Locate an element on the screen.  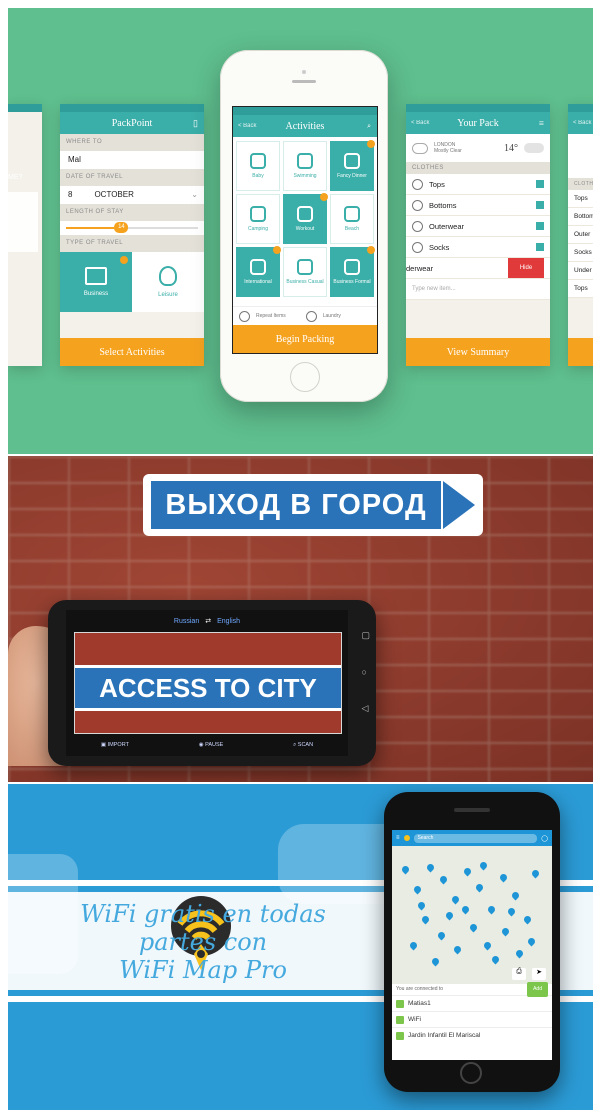
activity-tile: Camping is located at coordinates (258, 219).